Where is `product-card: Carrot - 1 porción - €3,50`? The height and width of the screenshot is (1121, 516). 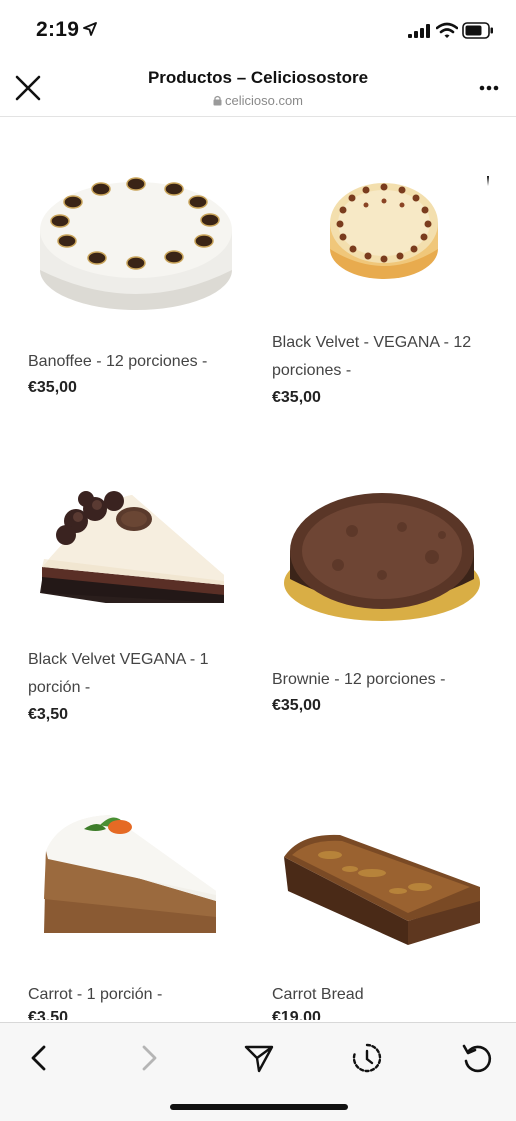 product-card: Carrot - 1 porción - €3,50 is located at coordinates (129, 908).